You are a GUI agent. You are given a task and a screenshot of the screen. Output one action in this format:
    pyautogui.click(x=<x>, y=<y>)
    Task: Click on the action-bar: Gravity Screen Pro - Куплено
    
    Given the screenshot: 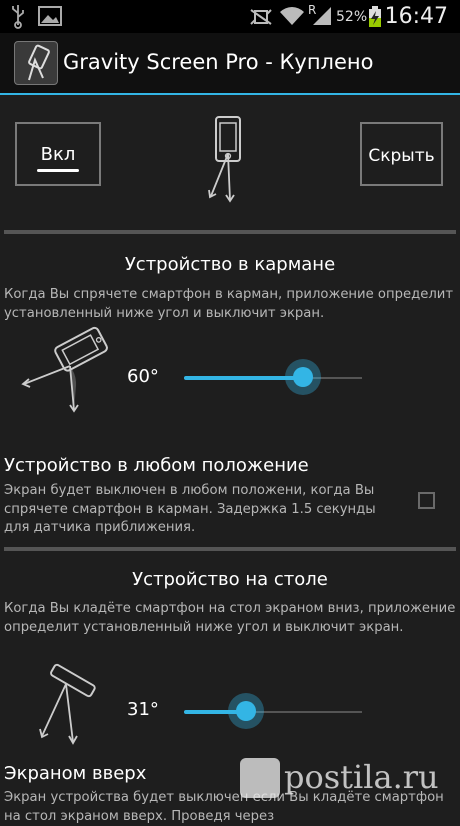 What is the action you would take?
    pyautogui.click(x=230, y=64)
    